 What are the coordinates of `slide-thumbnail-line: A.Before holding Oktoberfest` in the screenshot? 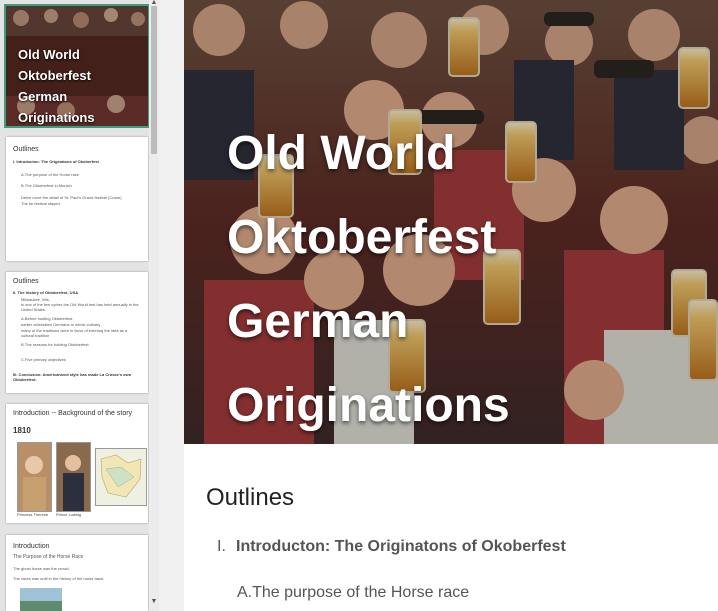 It's located at (47, 318).